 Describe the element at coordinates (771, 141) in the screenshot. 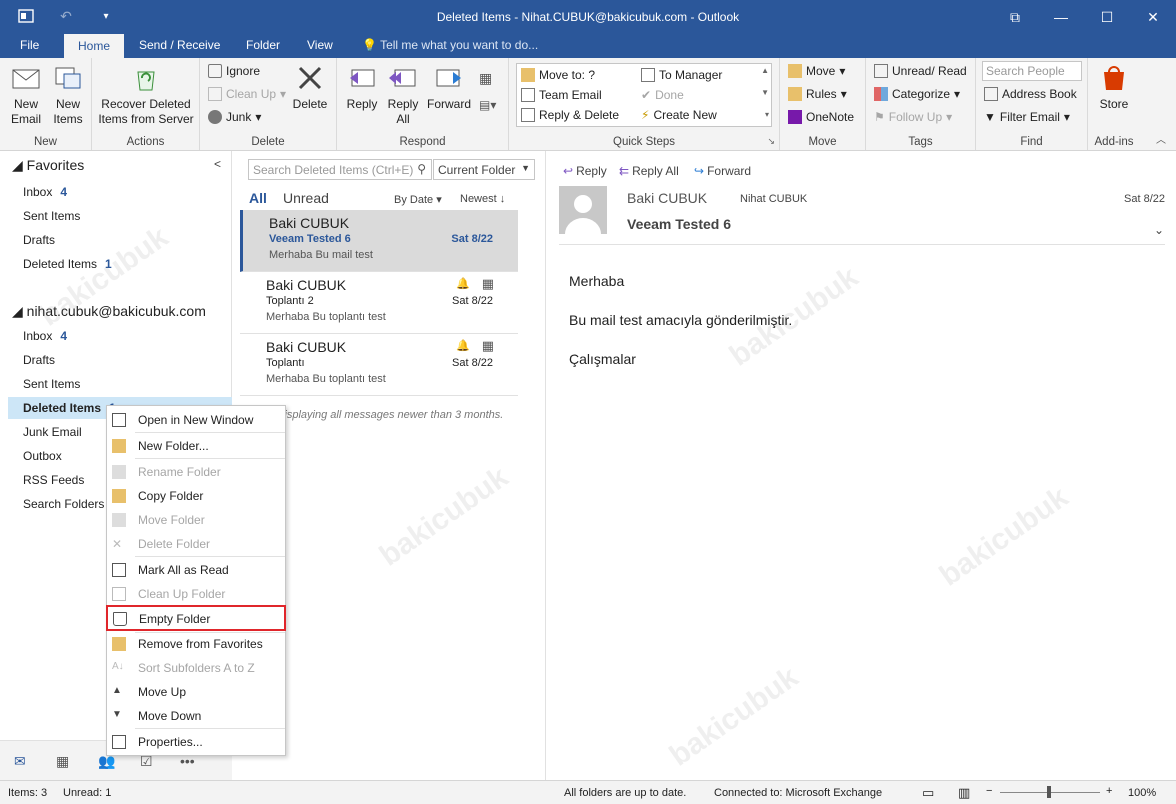

I see `quick-steps-launcher-icon: ↘` at that location.